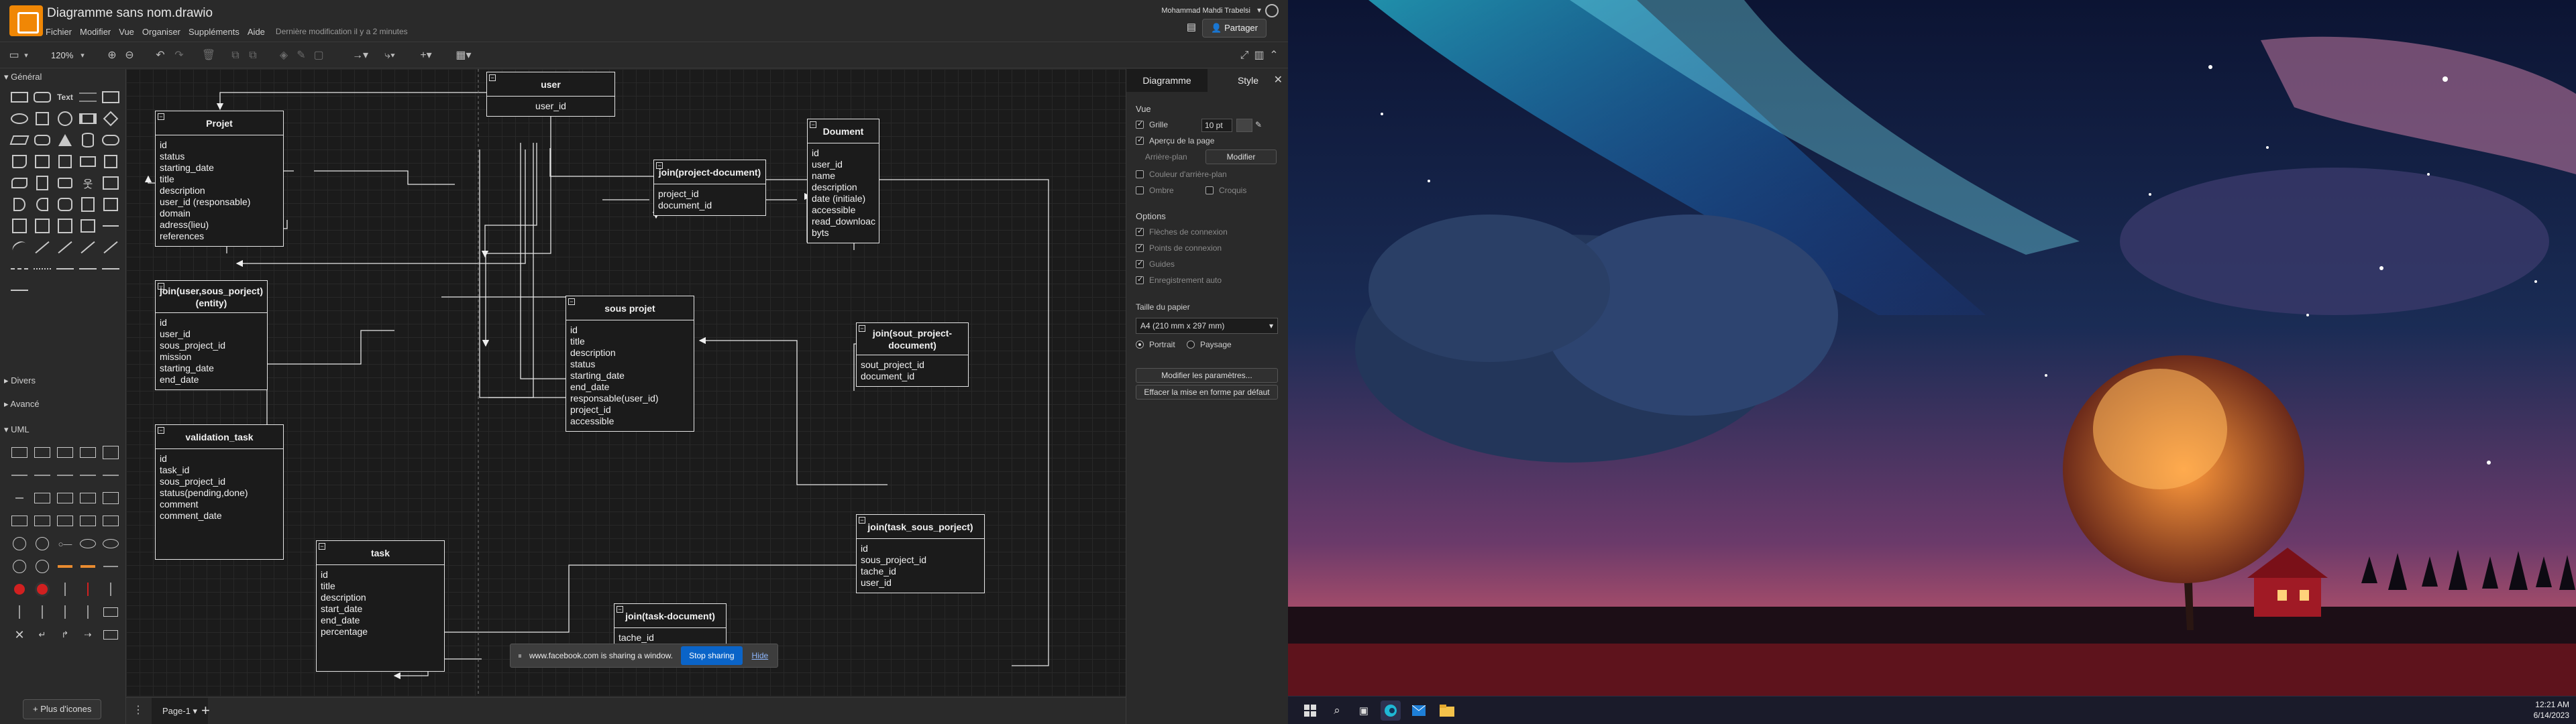 Image resolution: width=2576 pixels, height=724 pixels. What do you see at coordinates (1244, 125) in the screenshot?
I see `grid-color-swatch` at bounding box center [1244, 125].